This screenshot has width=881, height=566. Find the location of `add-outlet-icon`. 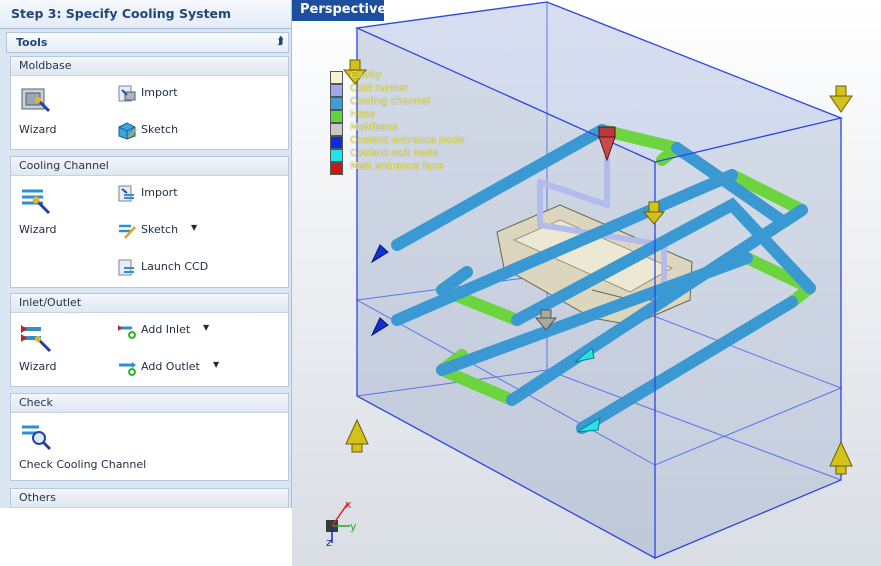

add-outlet-icon is located at coordinates (127, 369).